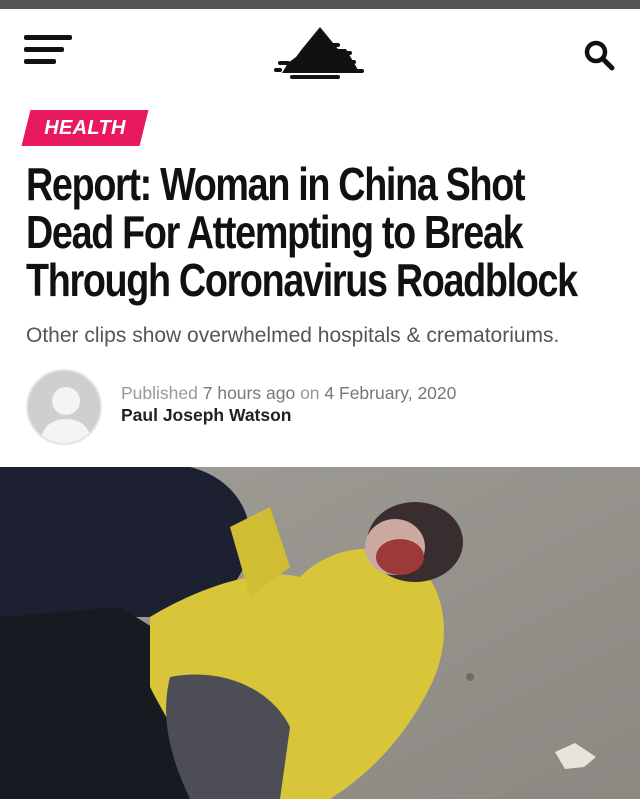 The width and height of the screenshot is (640, 799). Describe the element at coordinates (249, 393) in the screenshot. I see `relative-time: 7 hours ago` at that location.